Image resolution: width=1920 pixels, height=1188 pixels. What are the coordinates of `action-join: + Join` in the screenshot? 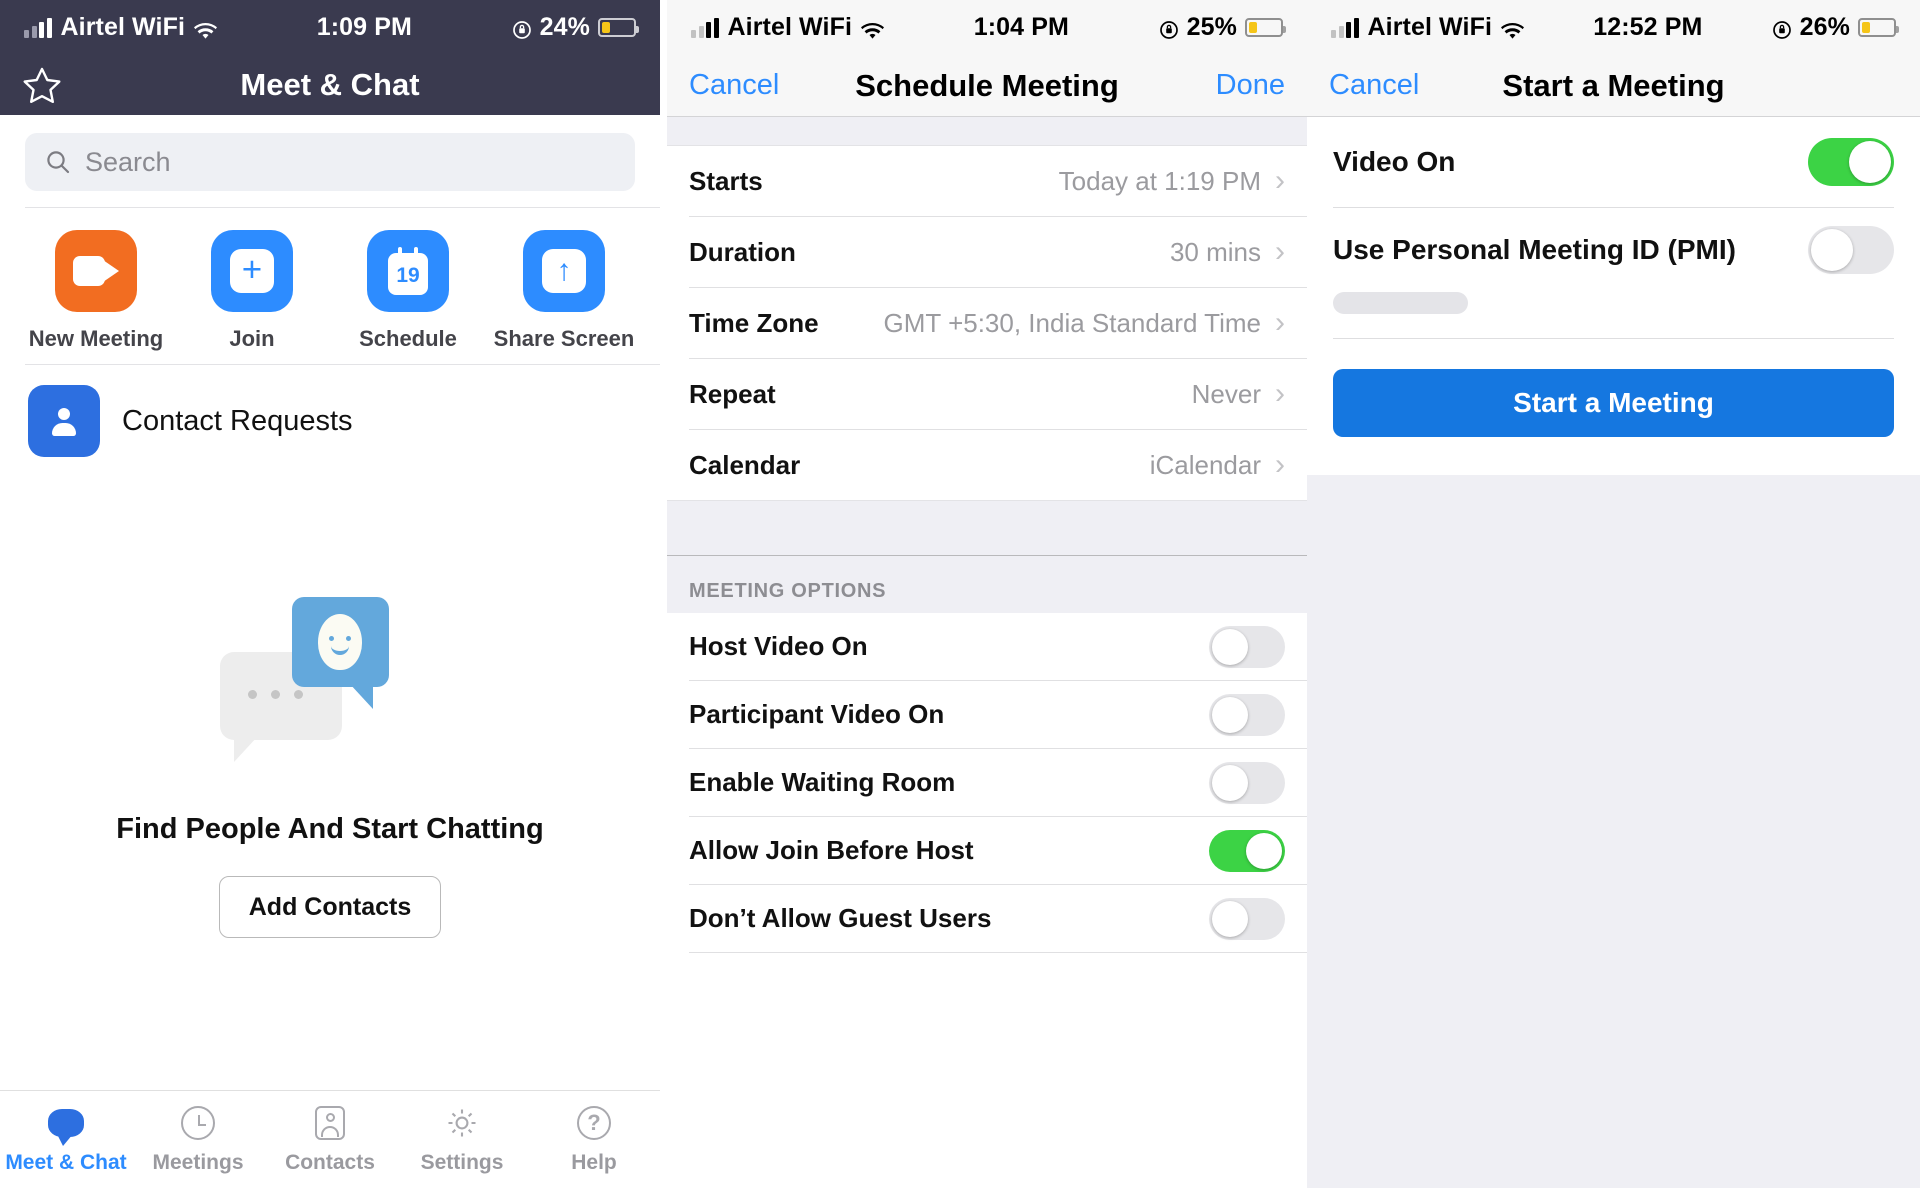 It's located at (252, 291).